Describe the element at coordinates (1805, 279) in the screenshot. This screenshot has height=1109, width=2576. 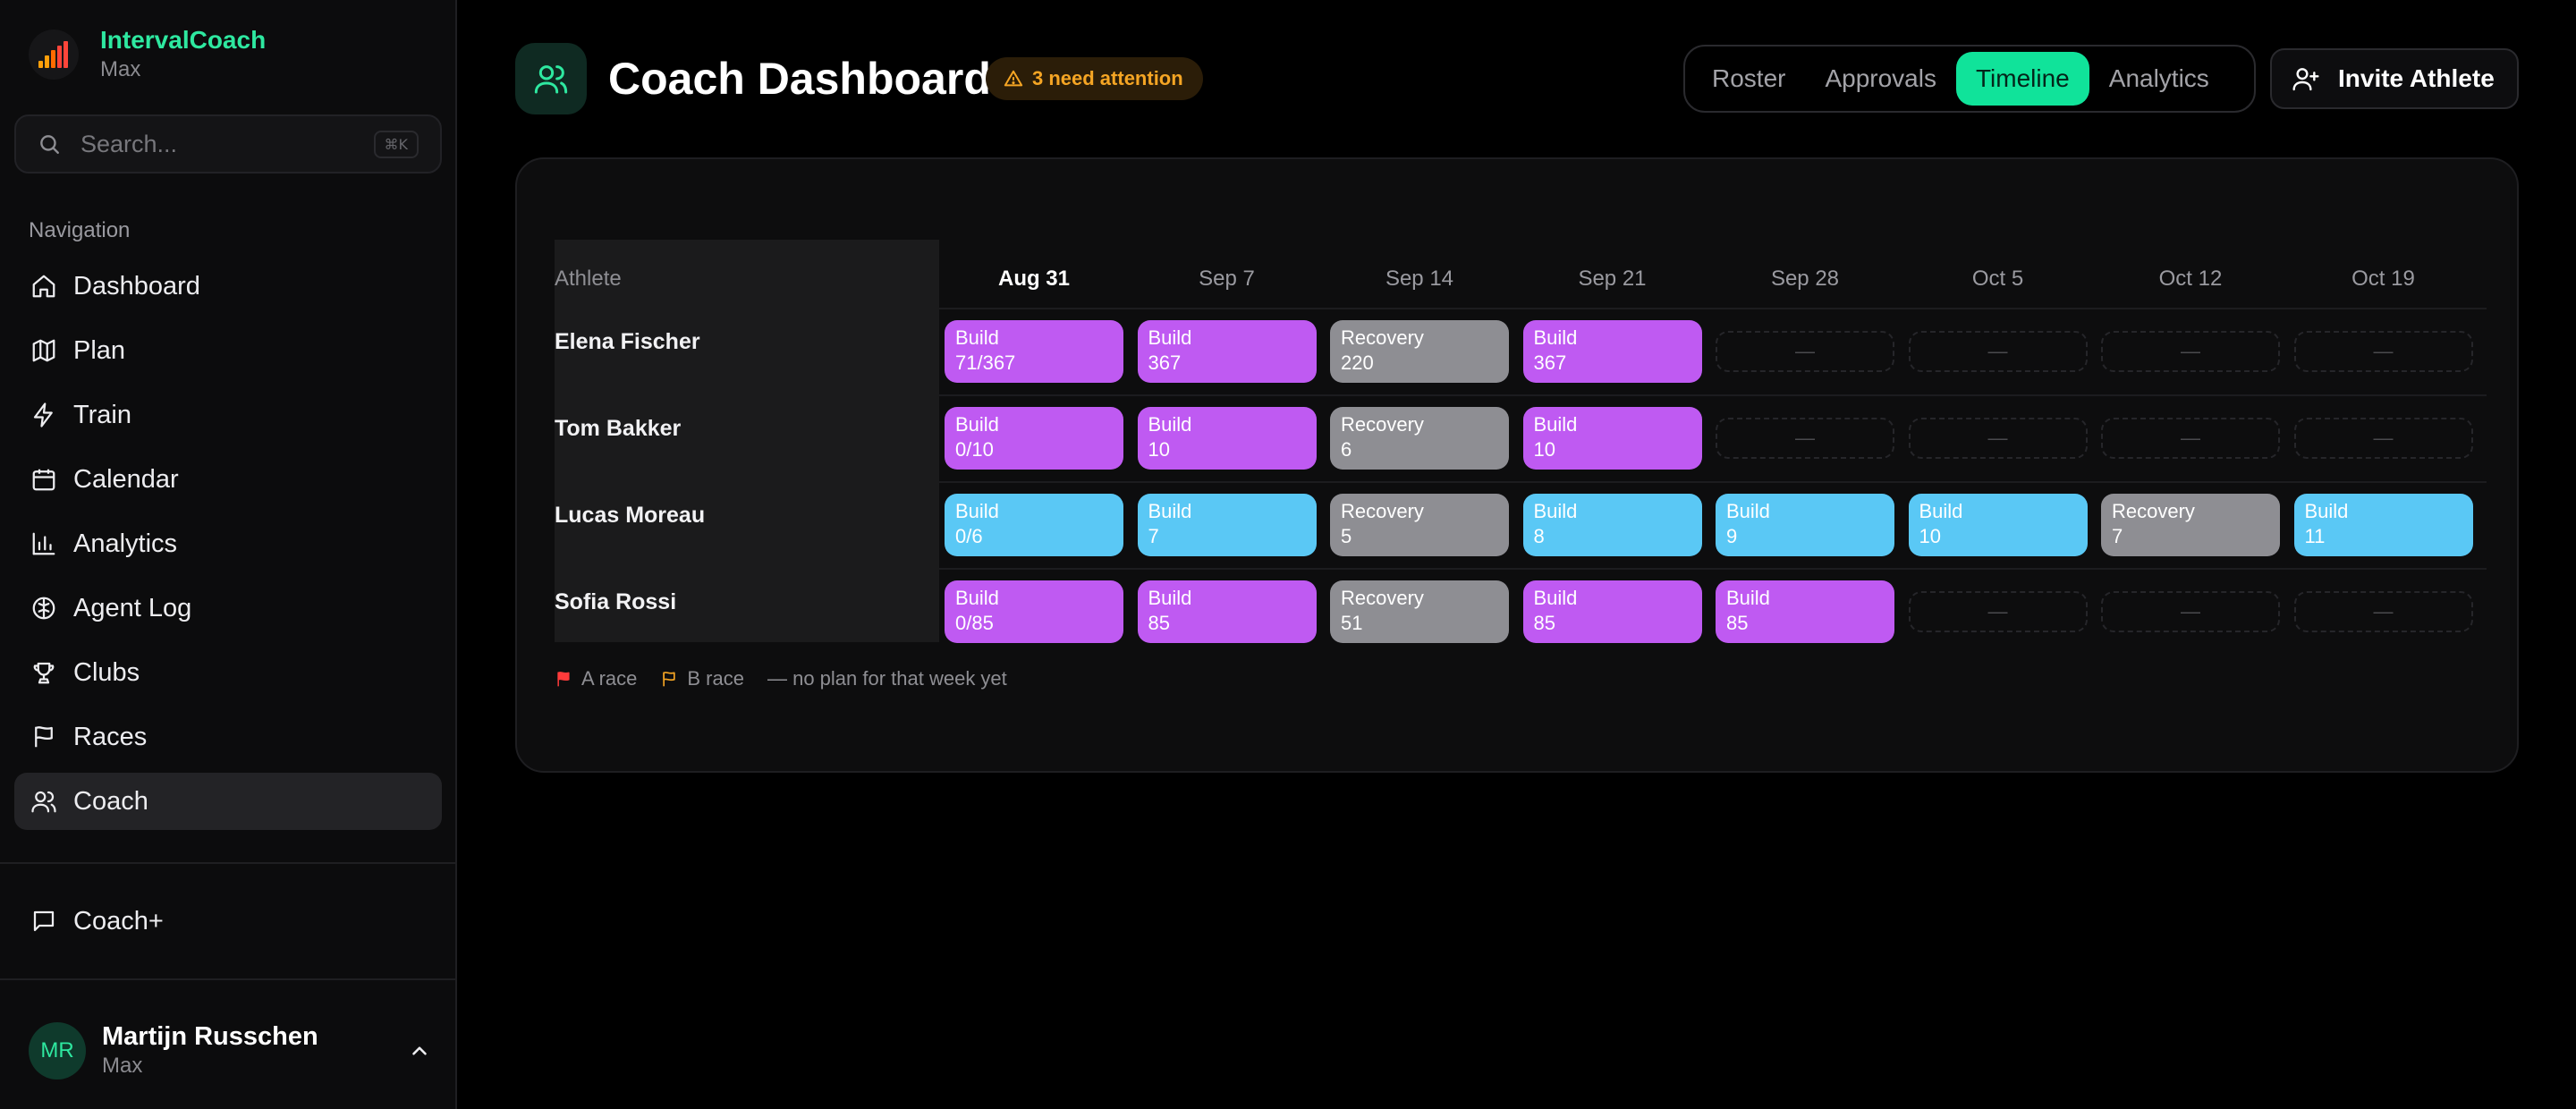
I see `week-header: Sep 28` at that location.